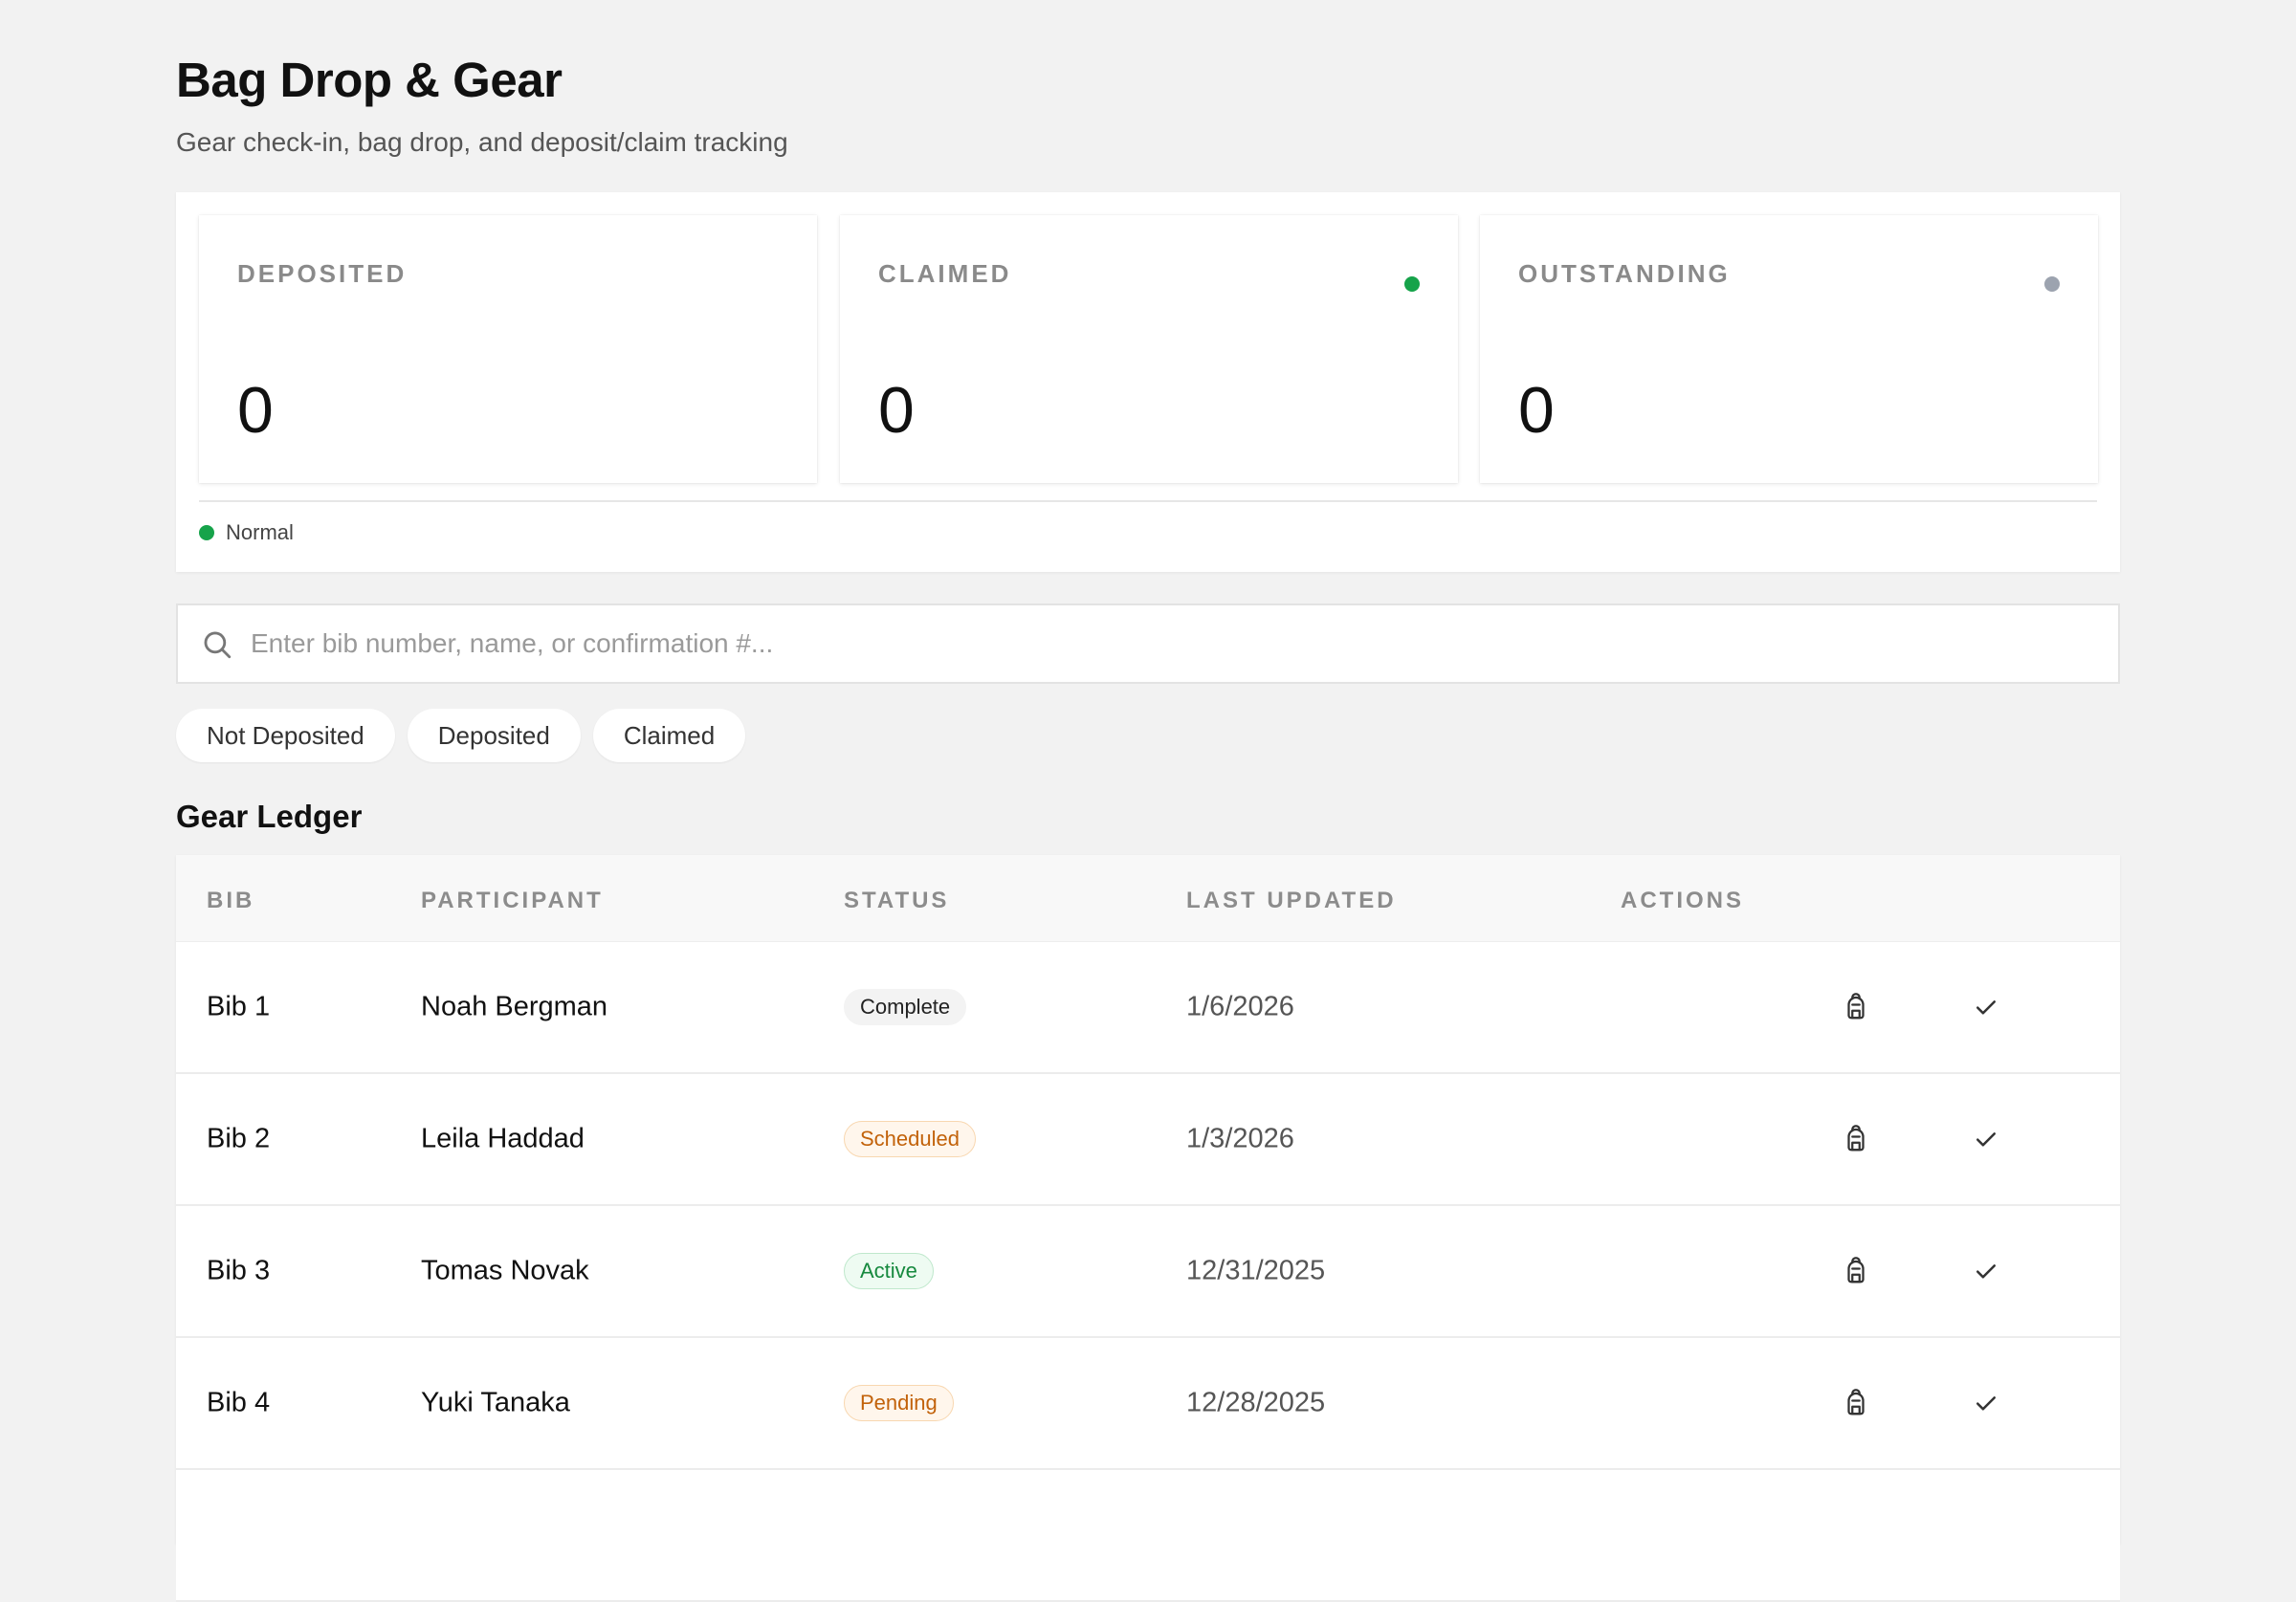  What do you see at coordinates (1148, 1272) in the screenshot?
I see `table-row: Bib 3 Tomas Novak Active 12/31/2025` at bounding box center [1148, 1272].